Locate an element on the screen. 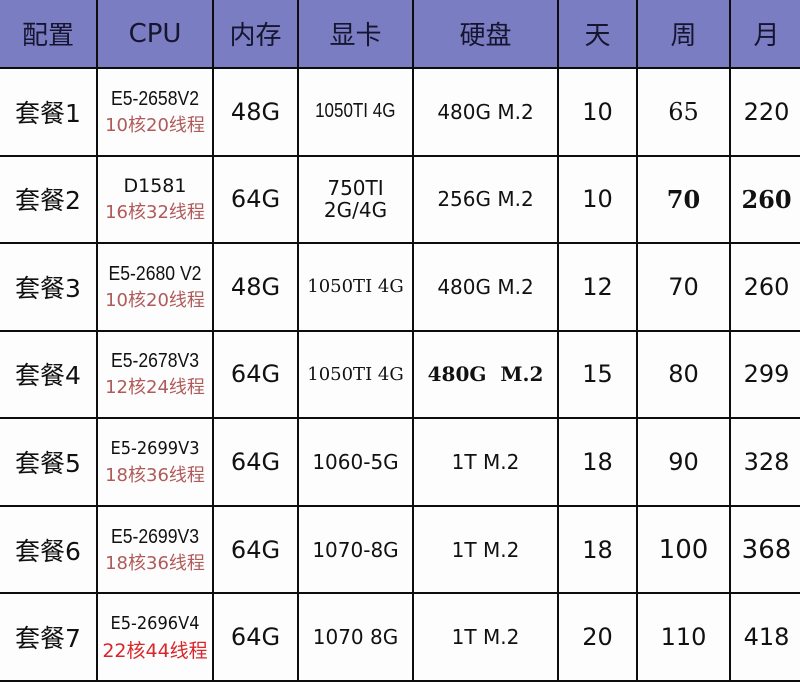 This screenshot has height=682, width=800. gpu-value: 750TI is located at coordinates (355, 188).